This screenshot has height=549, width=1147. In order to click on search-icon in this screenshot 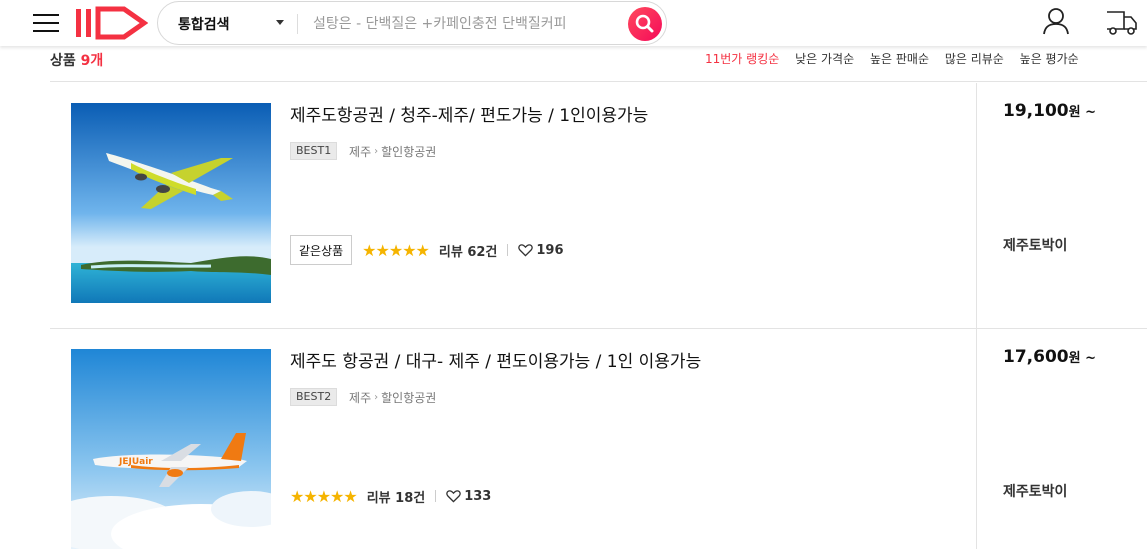, I will do `click(644, 23)`.